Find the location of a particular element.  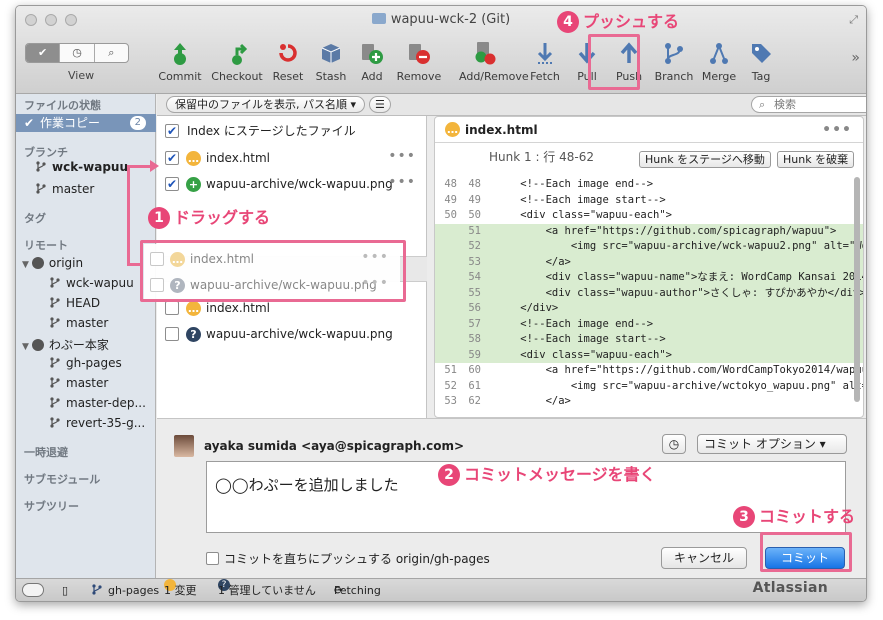

push-immediately-checkbox is located at coordinates (212, 558).